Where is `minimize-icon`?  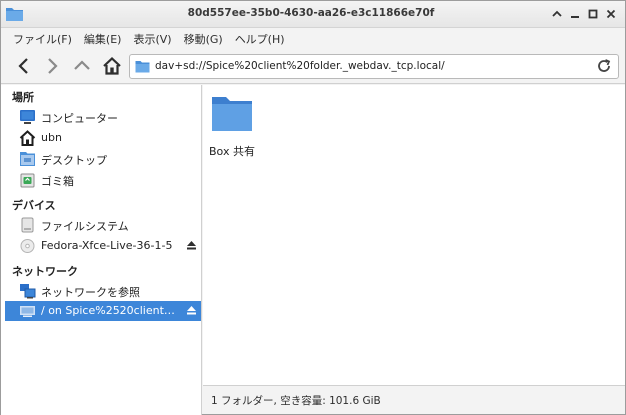
minimize-icon is located at coordinates (575, 17).